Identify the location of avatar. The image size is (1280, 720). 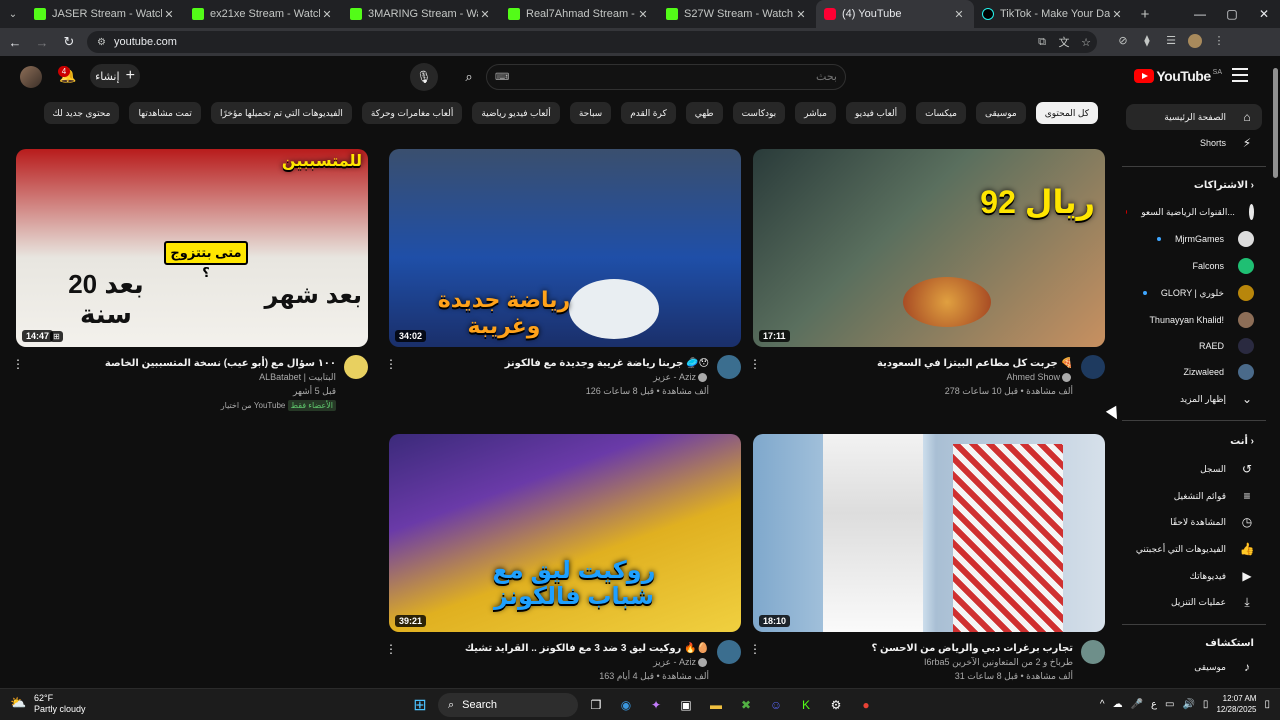
(31, 77).